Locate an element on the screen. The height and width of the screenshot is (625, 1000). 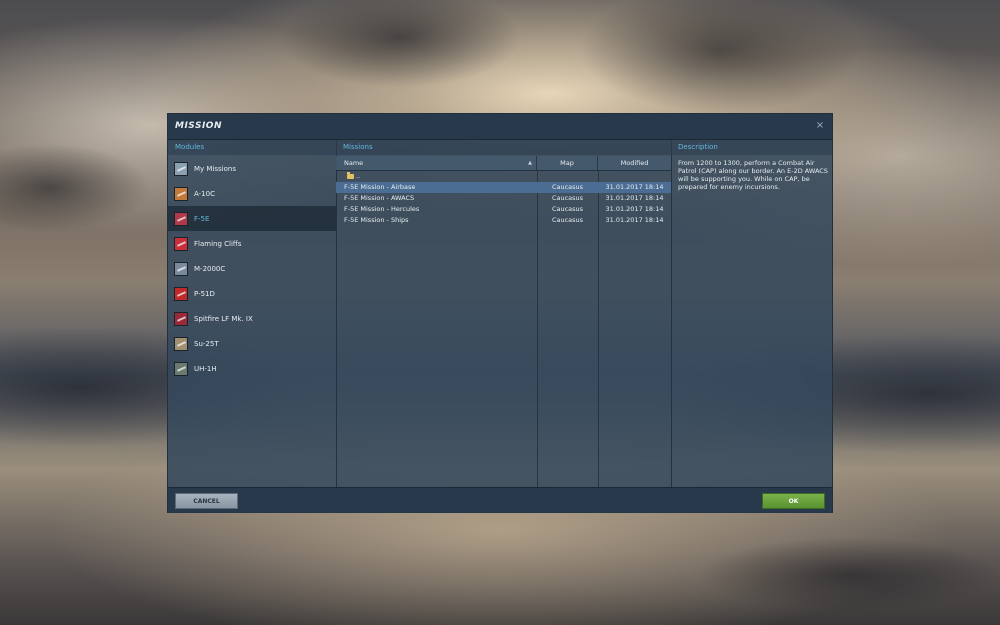
module-item: Spitfire LF Mk. IX is located at coordinates (252, 318).